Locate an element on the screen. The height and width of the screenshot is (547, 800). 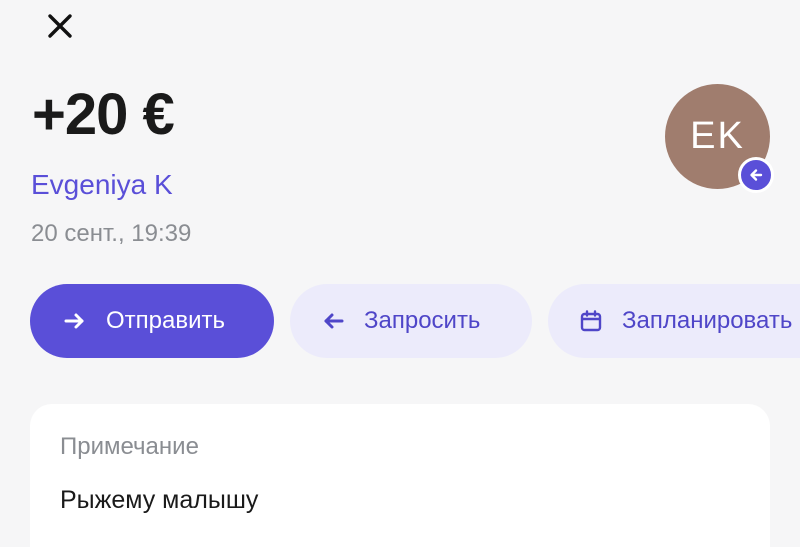
schedule-button-label: Запланировать is located at coordinates (707, 320).